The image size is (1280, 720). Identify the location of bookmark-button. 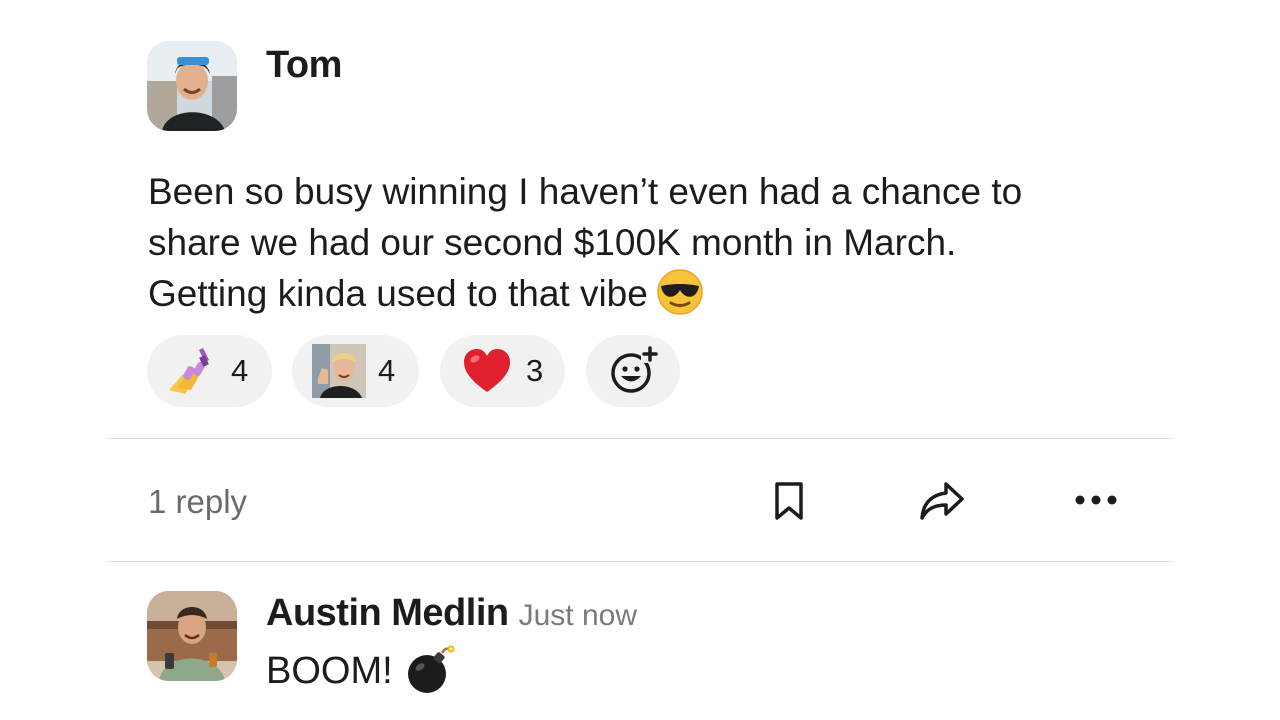
(789, 501).